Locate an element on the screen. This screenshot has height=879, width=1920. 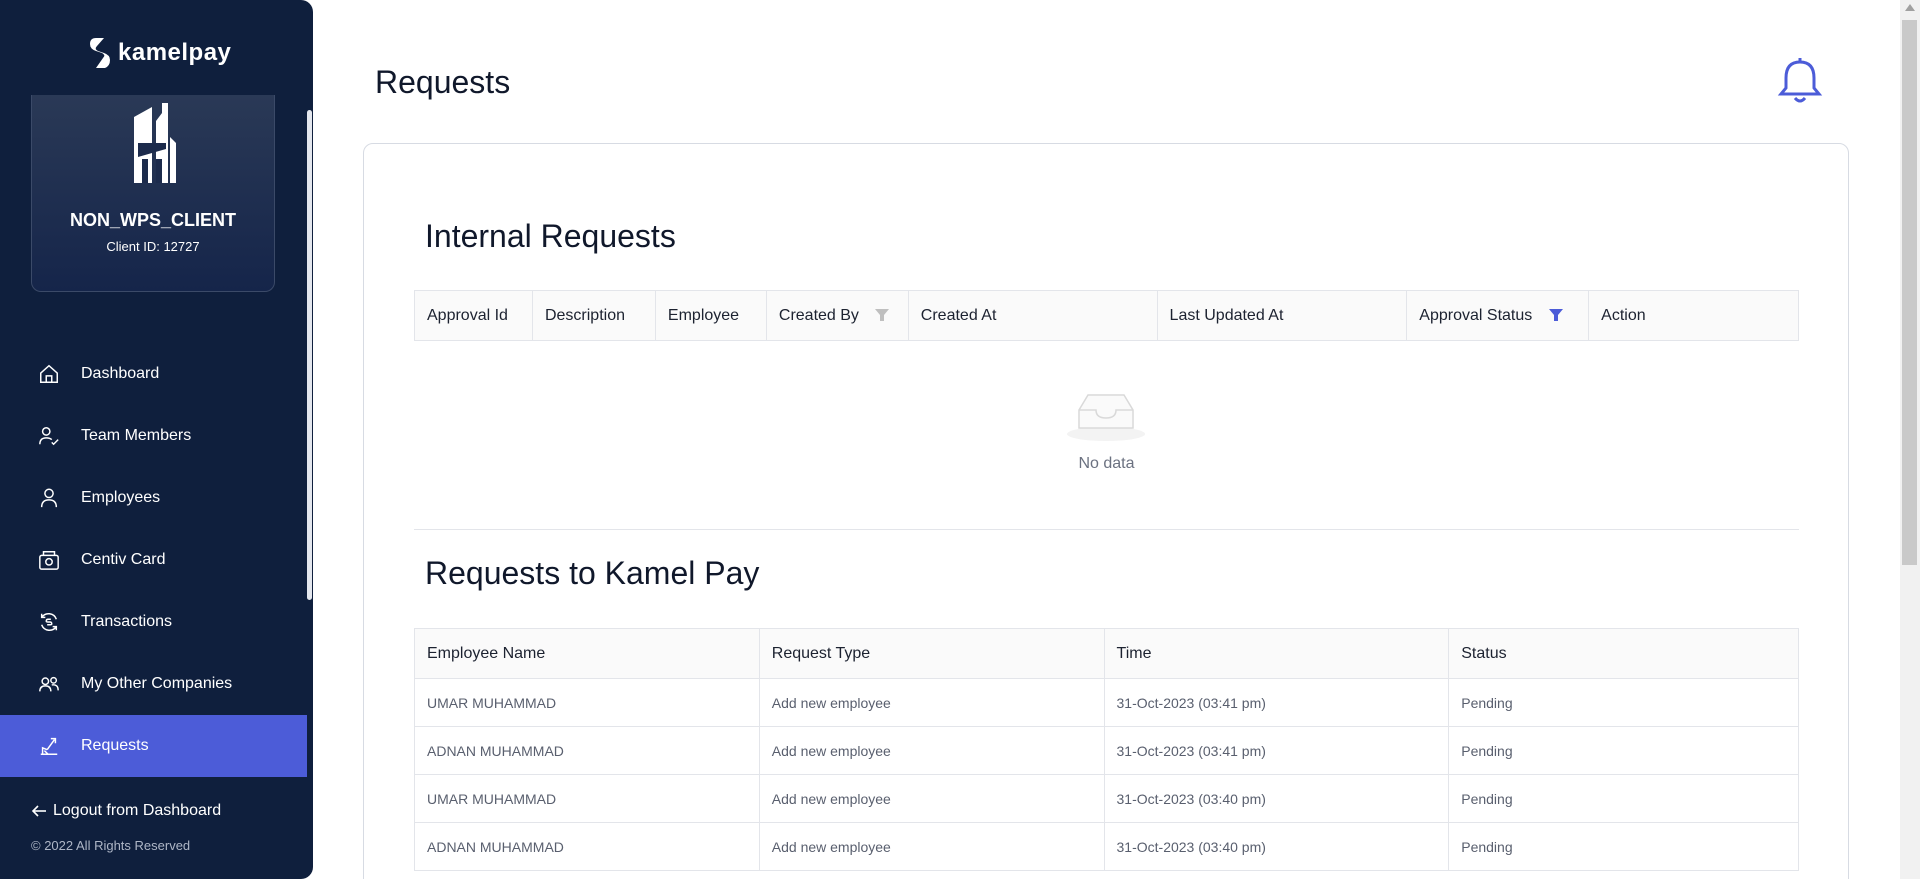
client-card: NON_WPS_CLIENT Client ID: 12727 is located at coordinates (153, 193).